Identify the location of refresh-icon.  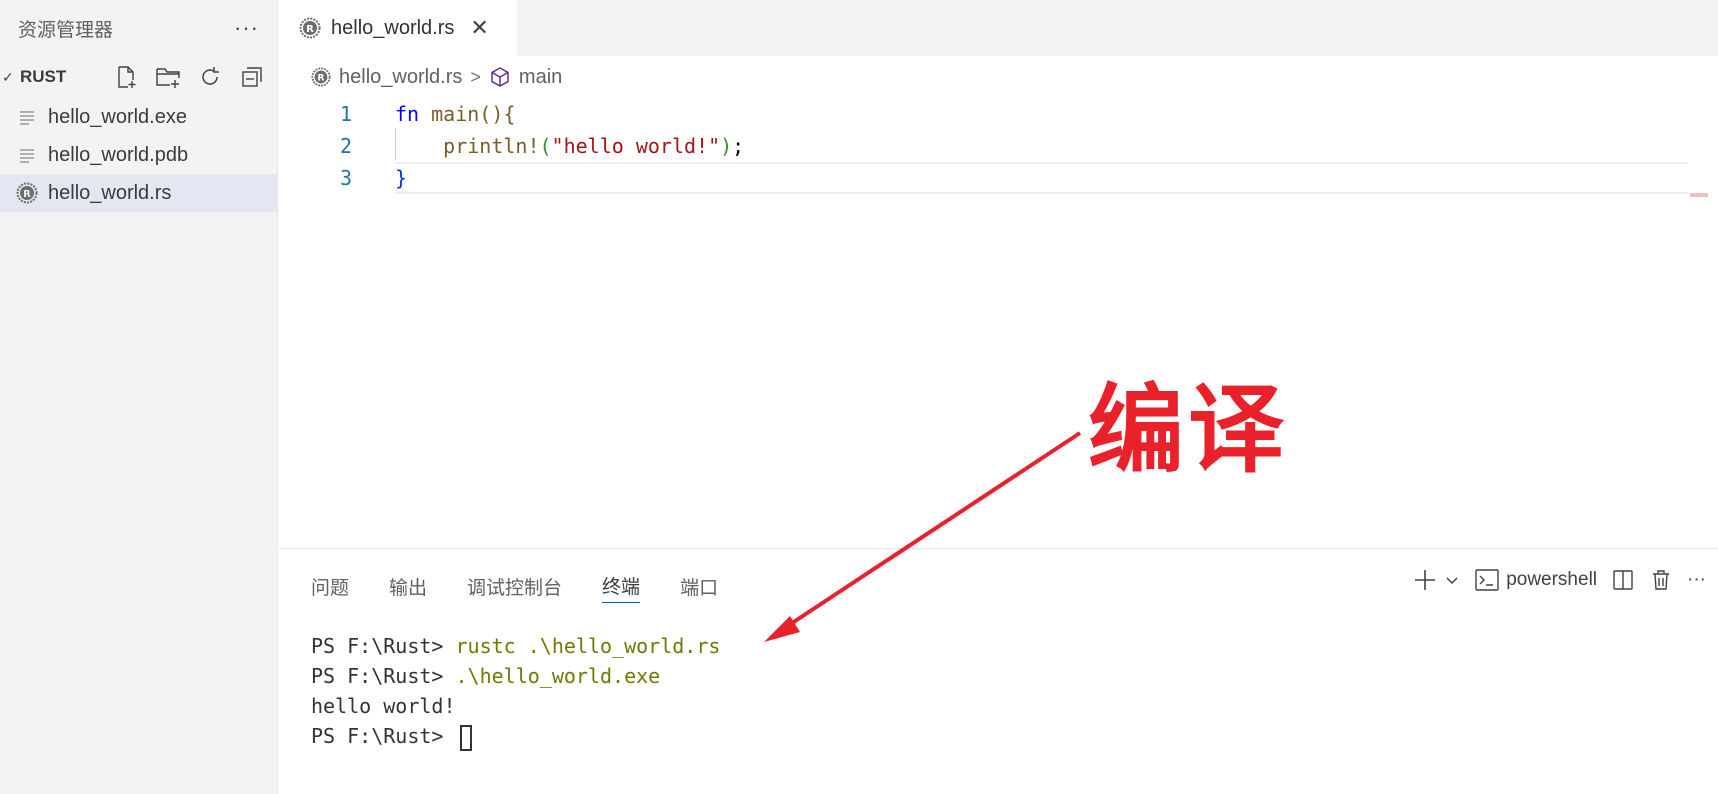
(210, 76).